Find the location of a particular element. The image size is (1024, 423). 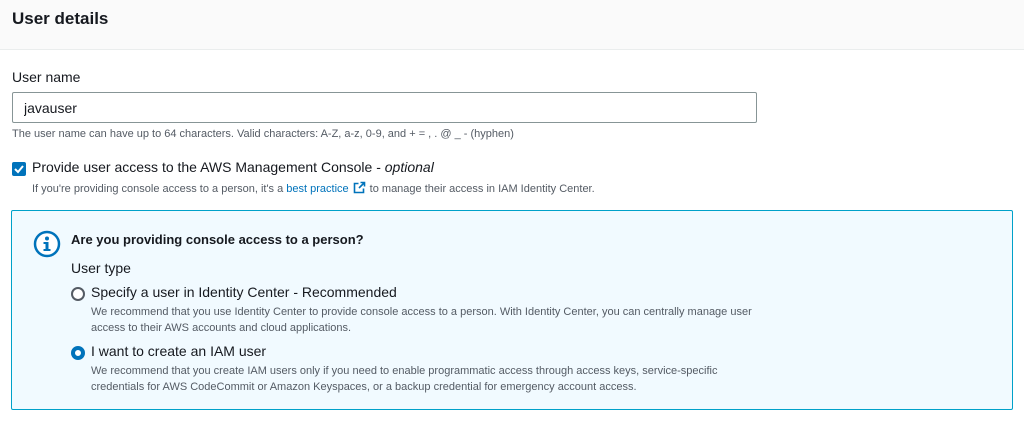

radio-iam-user-label: I want to create an IAM user is located at coordinates (178, 351).